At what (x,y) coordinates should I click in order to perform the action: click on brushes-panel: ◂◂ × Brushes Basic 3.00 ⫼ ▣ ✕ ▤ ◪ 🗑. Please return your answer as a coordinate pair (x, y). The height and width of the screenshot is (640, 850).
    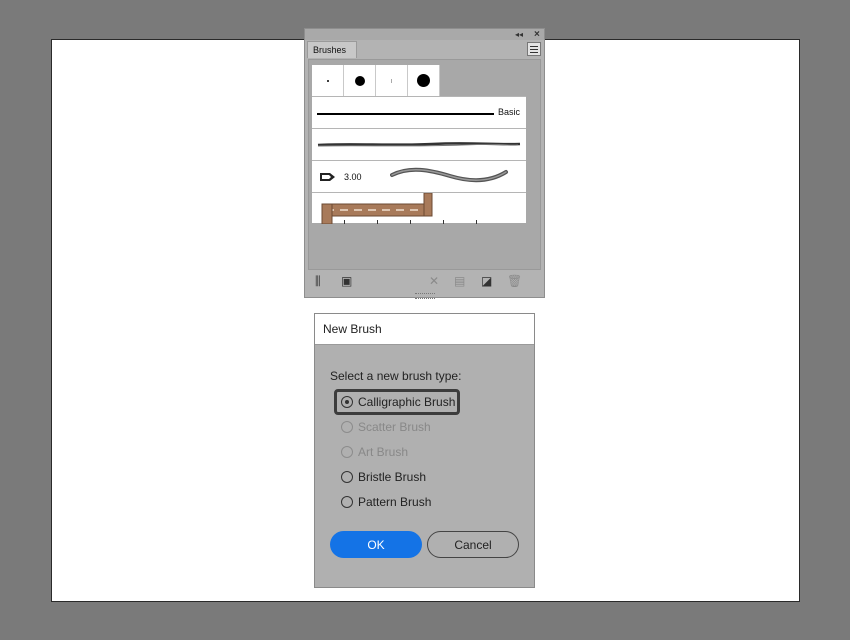
    Looking at the image, I should click on (424, 163).